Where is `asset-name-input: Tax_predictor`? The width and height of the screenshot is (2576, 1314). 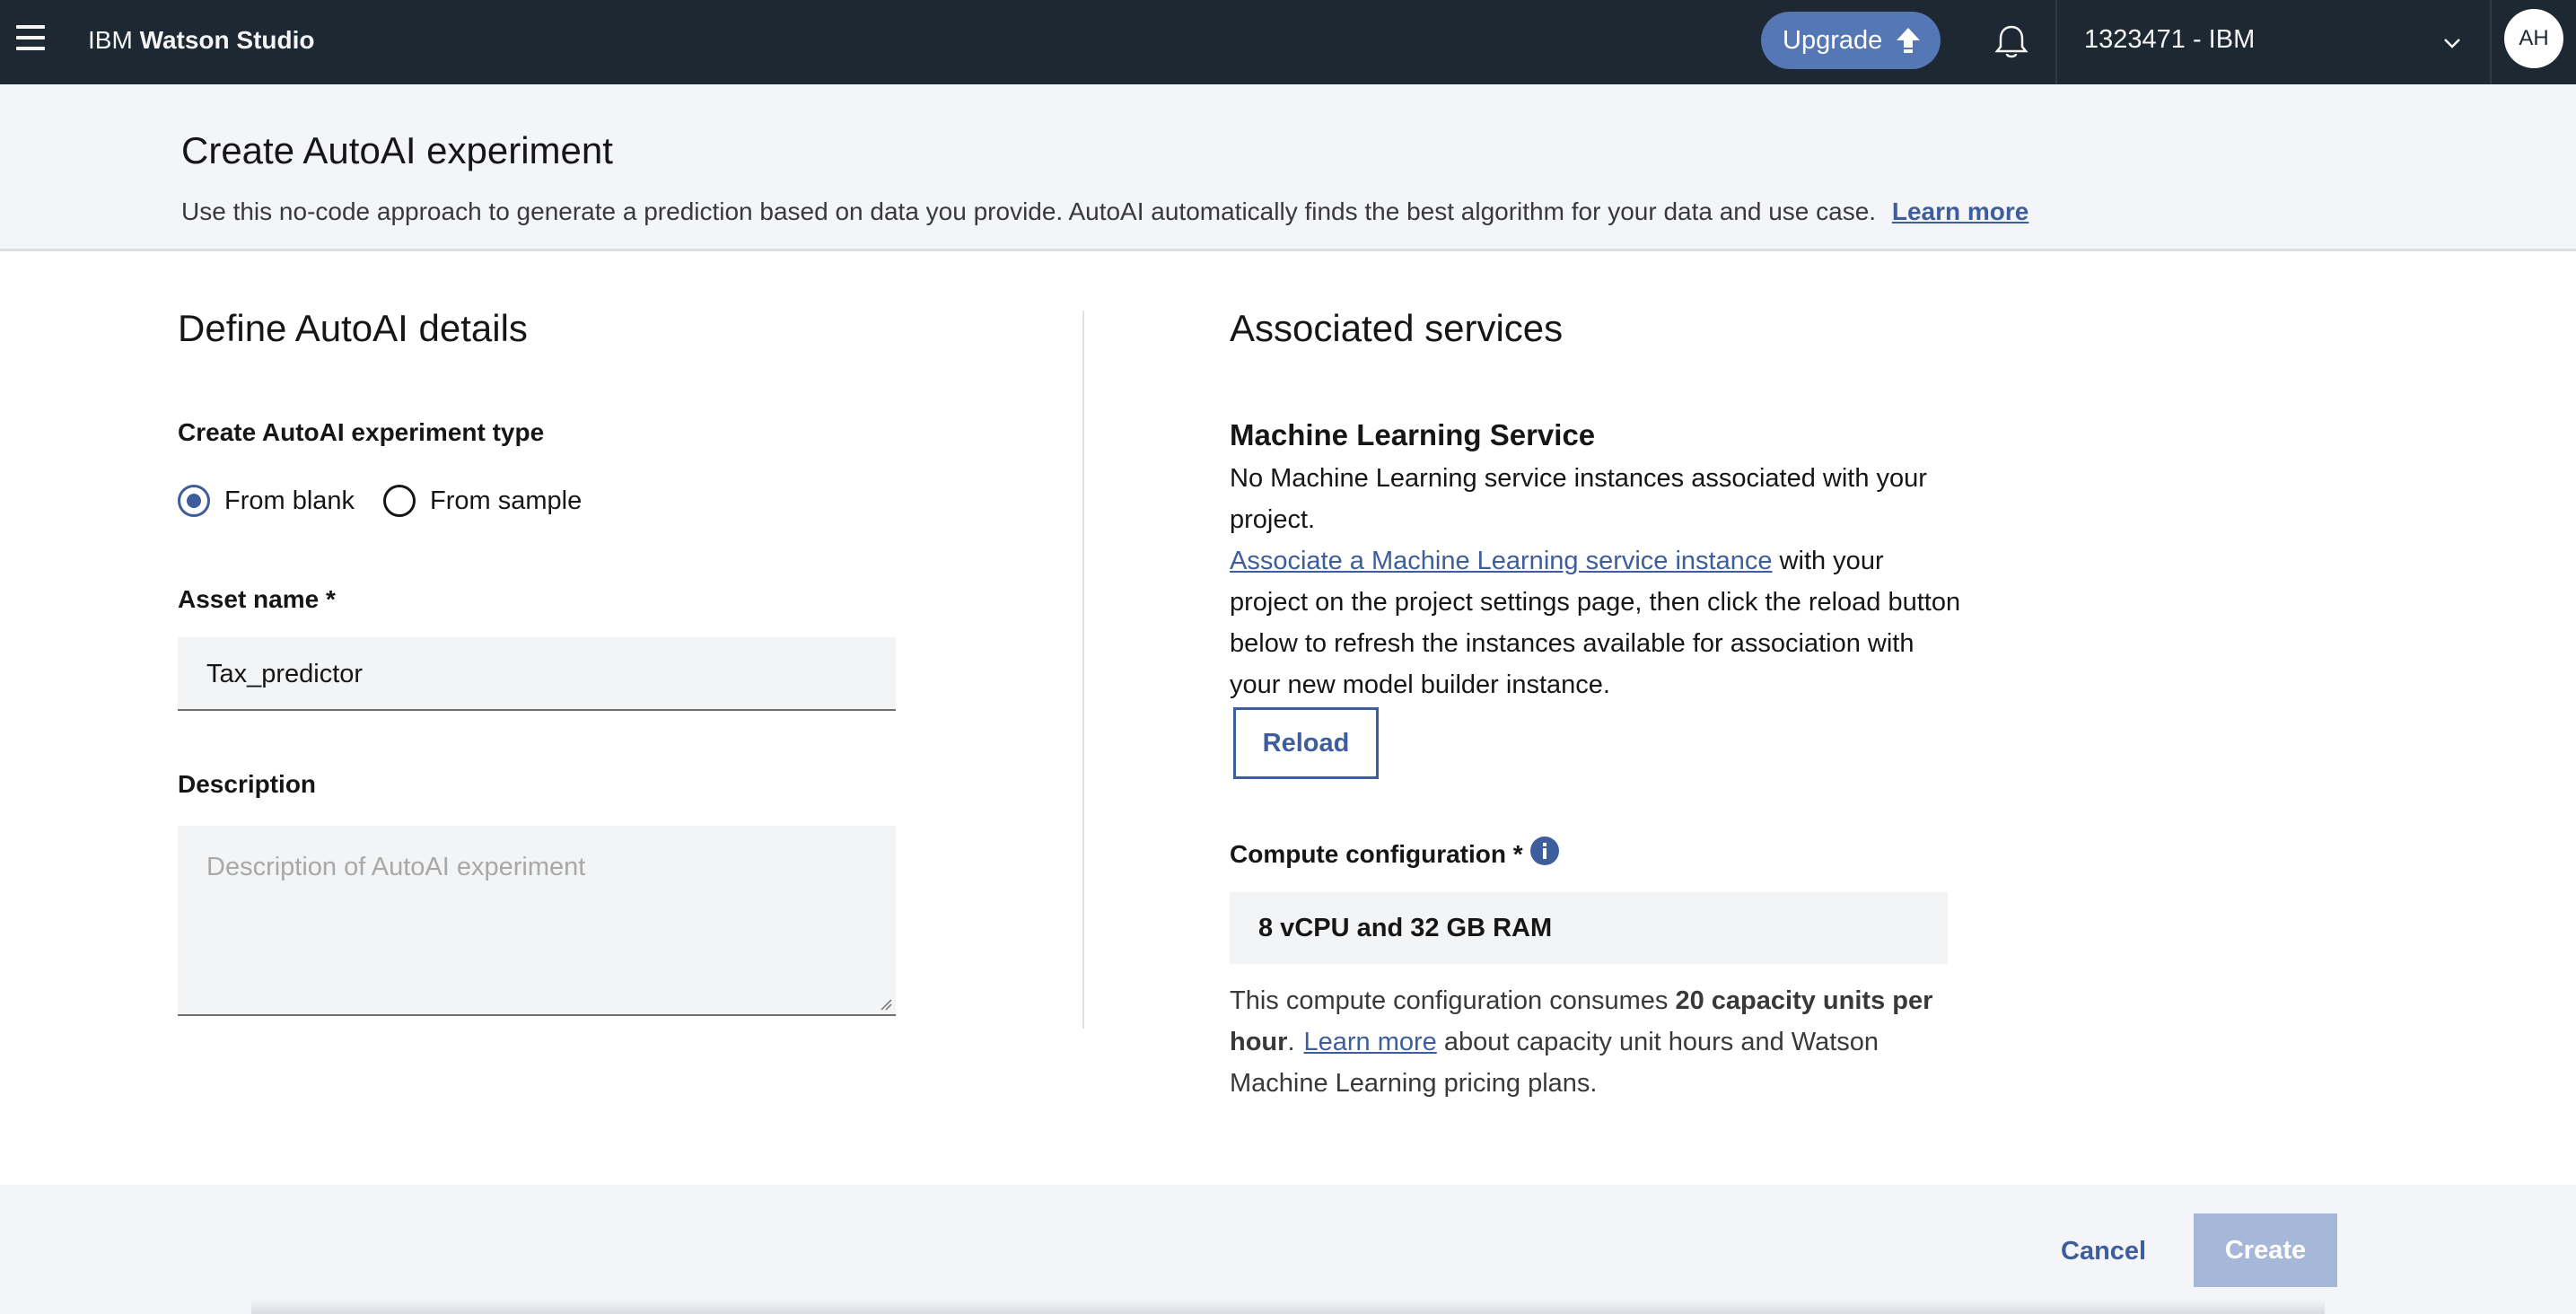 asset-name-input: Tax_predictor is located at coordinates (537, 674).